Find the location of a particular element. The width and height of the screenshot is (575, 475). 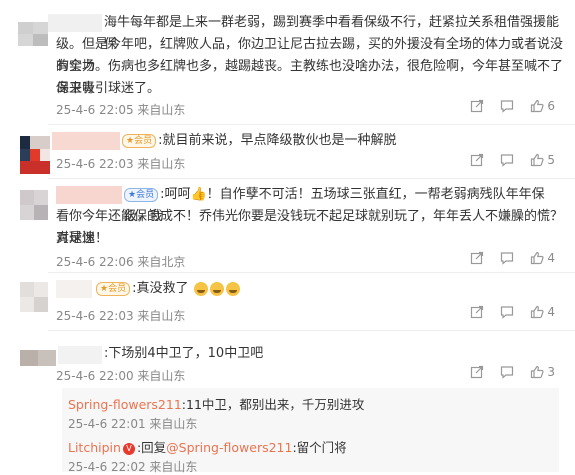

comment-4: ★会员:真没救了 25-4-6 22:03 来自山东 4 is located at coordinates (287, 301).